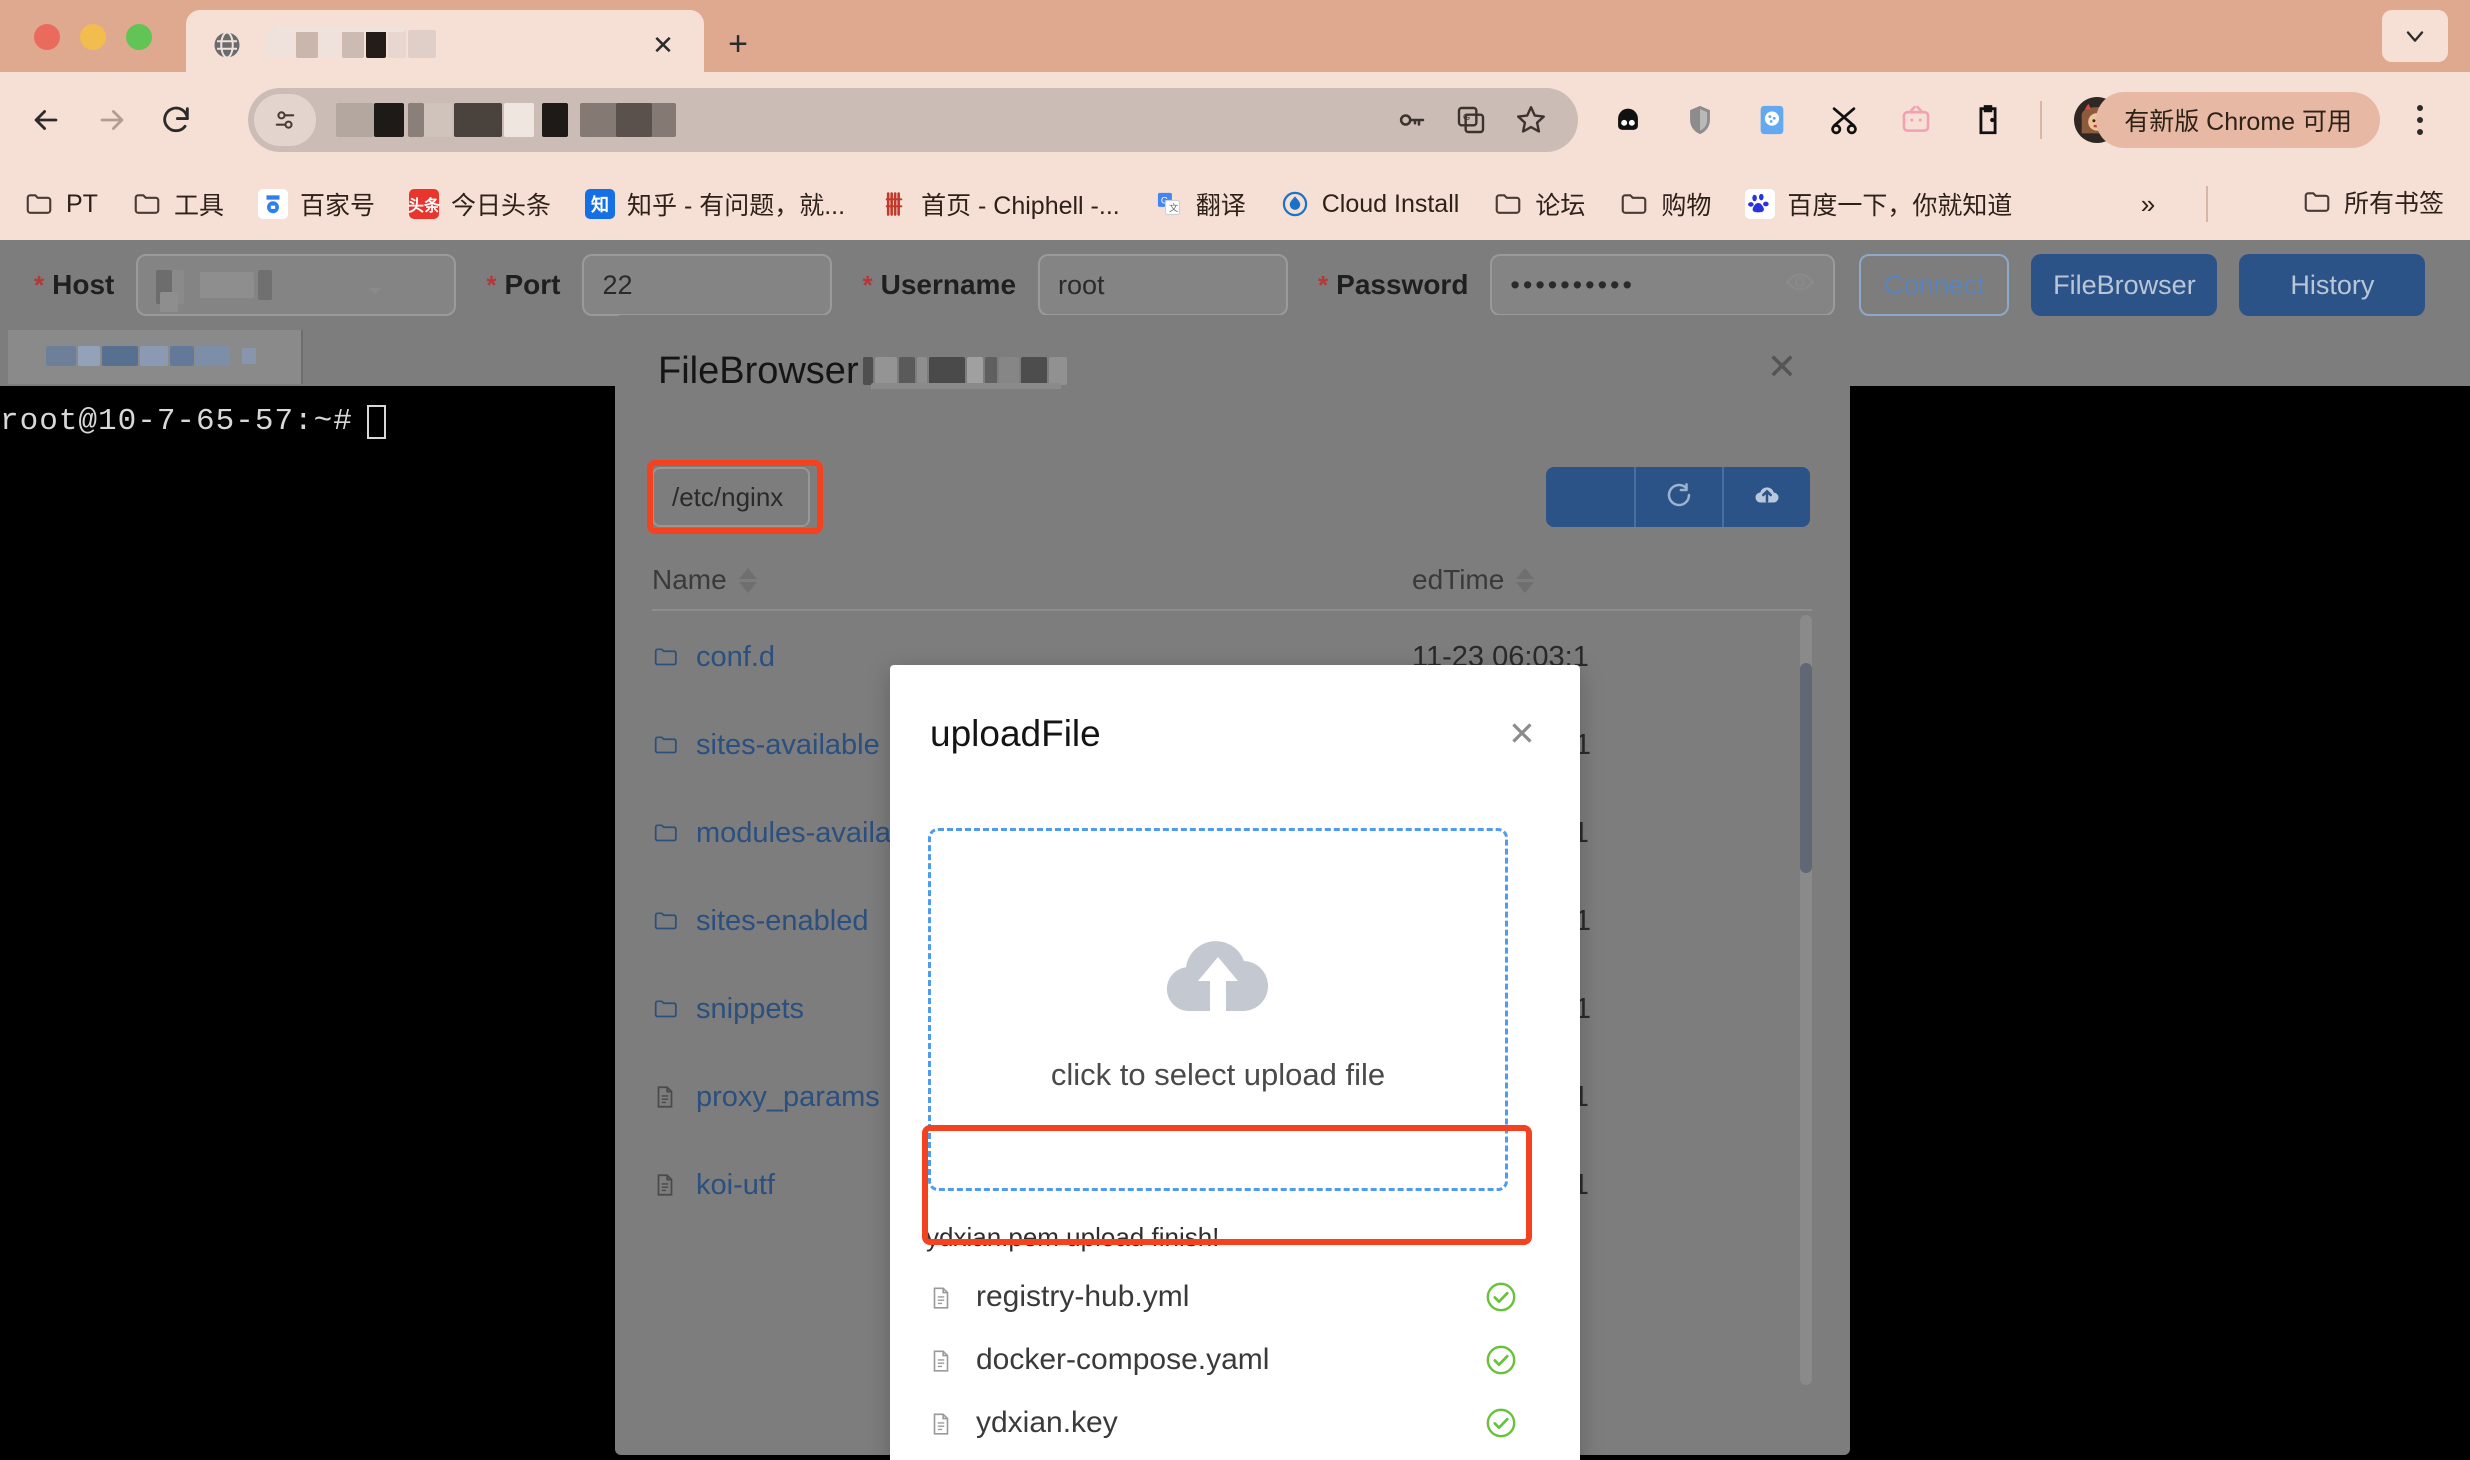  What do you see at coordinates (2124, 285) in the screenshot?
I see `filebrowser-button: FileBrowser` at bounding box center [2124, 285].